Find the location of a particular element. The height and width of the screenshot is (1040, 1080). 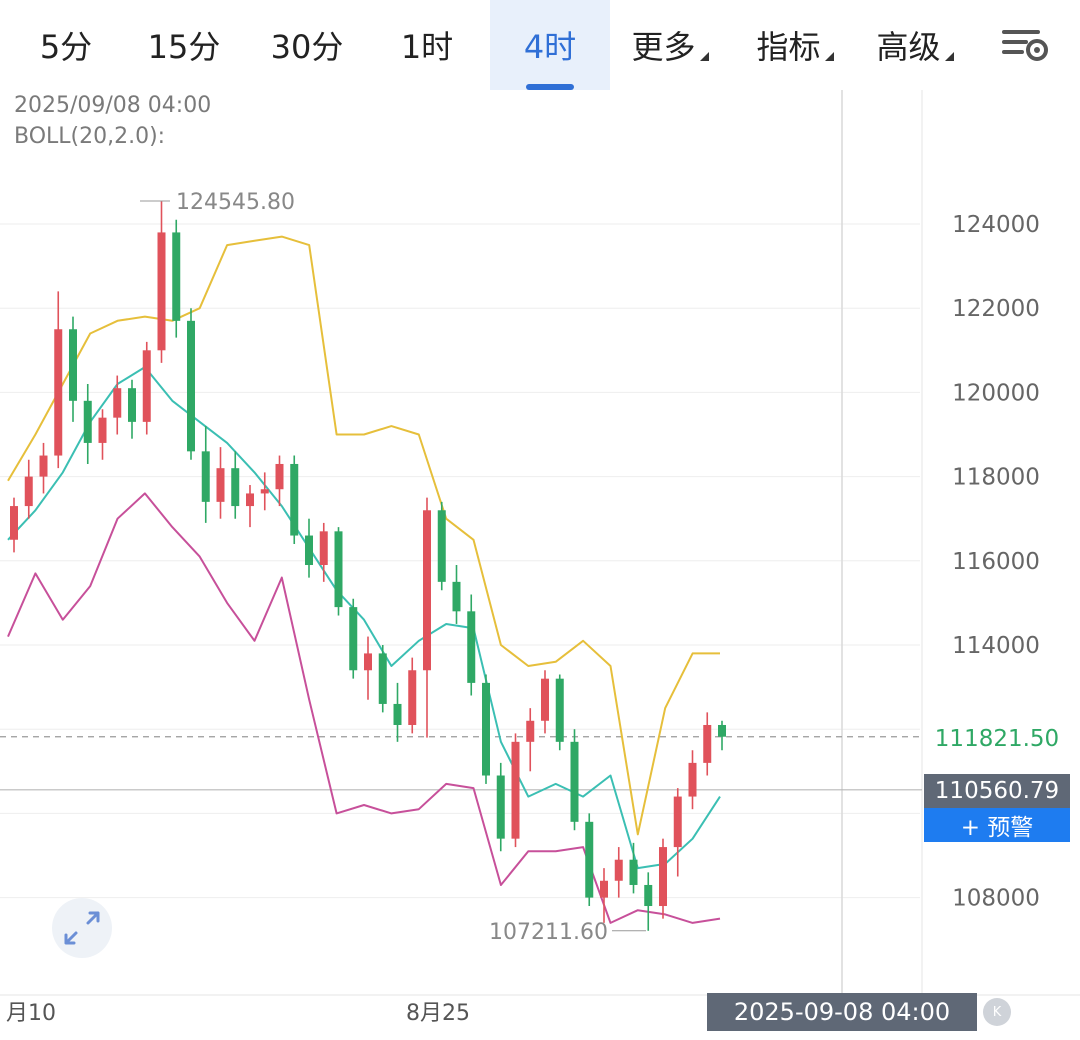

tab-label: 5分 is located at coordinates (66, 47).